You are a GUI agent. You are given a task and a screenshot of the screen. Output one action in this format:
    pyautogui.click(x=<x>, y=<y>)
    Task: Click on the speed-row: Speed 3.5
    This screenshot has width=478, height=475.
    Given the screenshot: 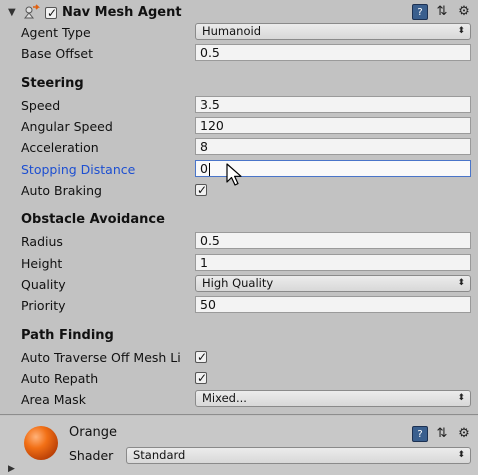 What is the action you would take?
    pyautogui.click(x=239, y=105)
    